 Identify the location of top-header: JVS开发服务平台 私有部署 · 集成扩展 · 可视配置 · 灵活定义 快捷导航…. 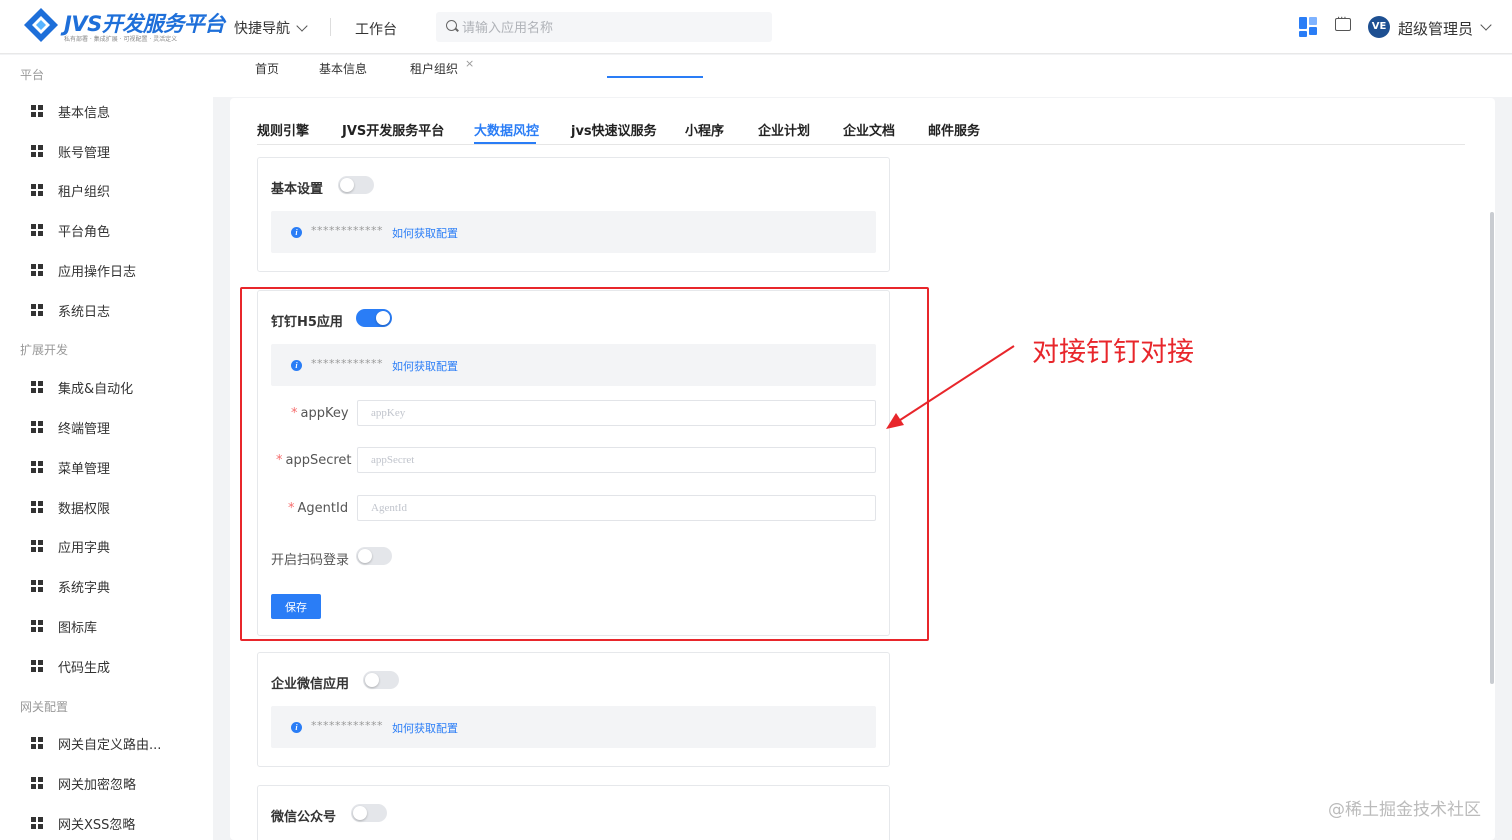
(756, 27).